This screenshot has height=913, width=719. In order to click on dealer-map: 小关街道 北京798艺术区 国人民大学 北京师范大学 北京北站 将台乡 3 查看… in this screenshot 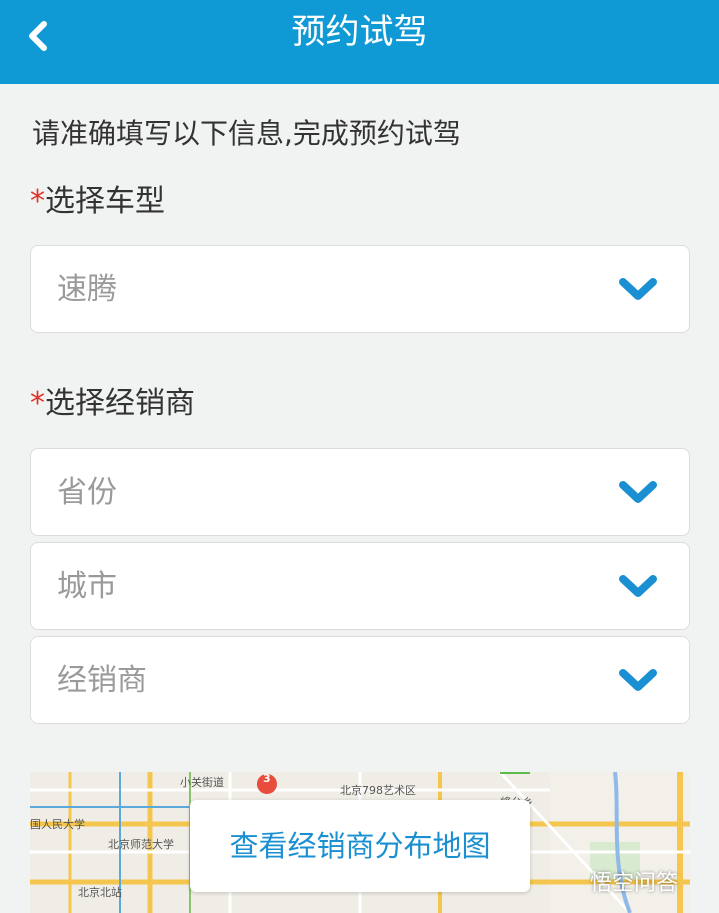, I will do `click(360, 842)`.